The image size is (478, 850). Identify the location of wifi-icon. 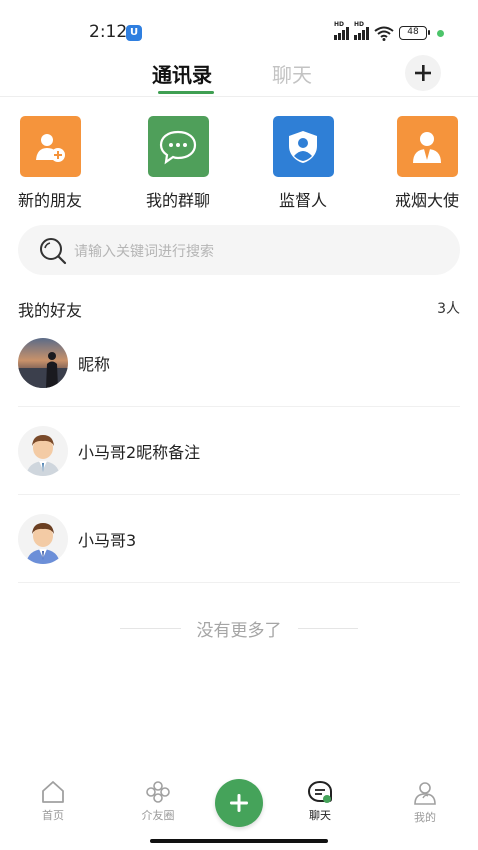
(384, 33).